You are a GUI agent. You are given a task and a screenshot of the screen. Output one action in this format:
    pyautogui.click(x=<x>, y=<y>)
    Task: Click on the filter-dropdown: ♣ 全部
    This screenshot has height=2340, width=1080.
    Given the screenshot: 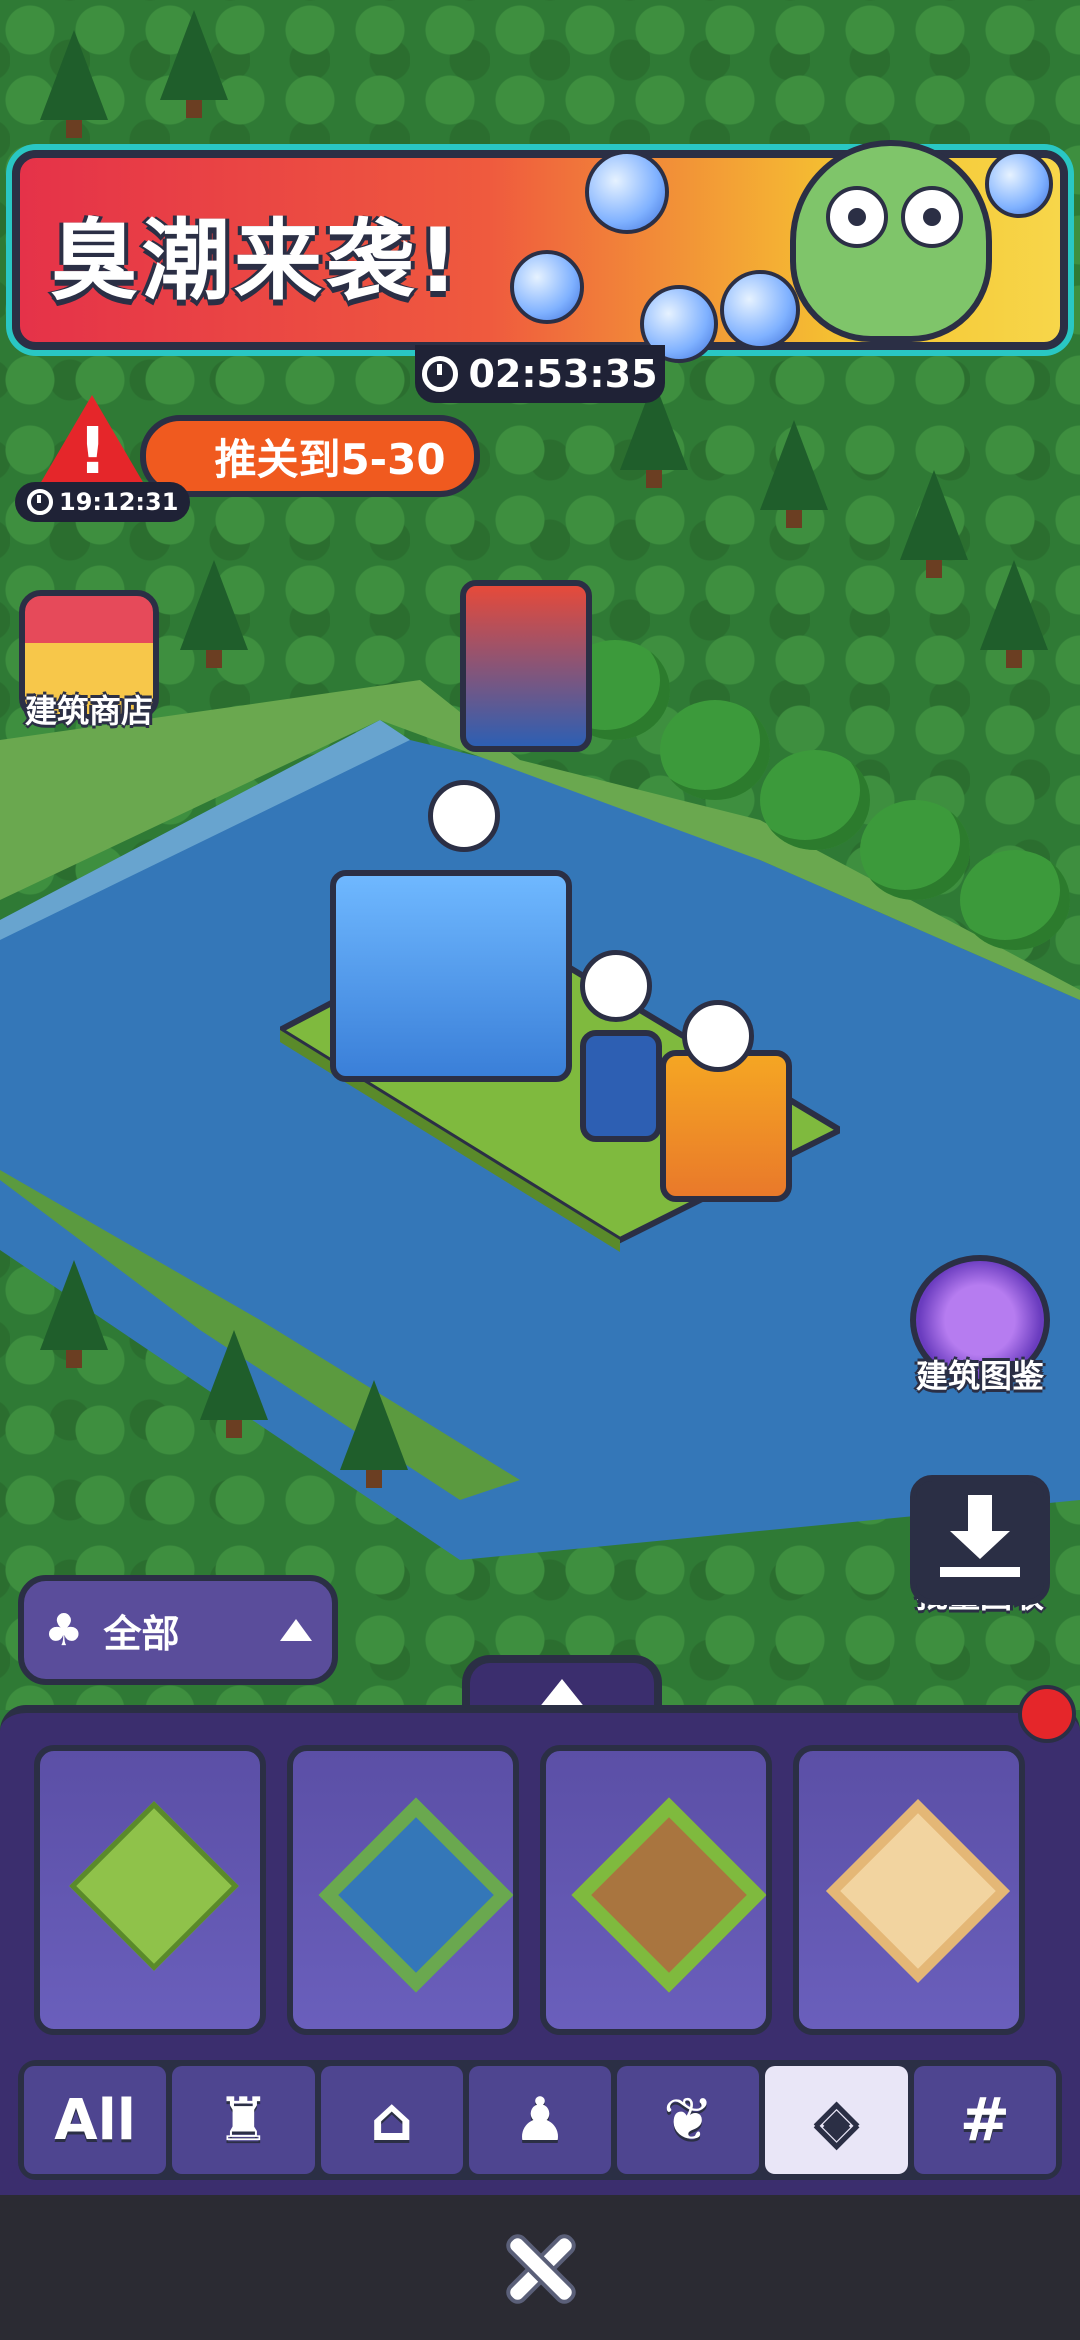 What is the action you would take?
    pyautogui.click(x=178, y=1630)
    